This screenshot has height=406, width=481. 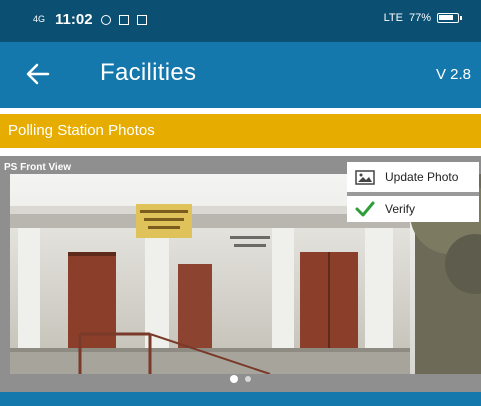 What do you see at coordinates (449, 18) in the screenshot?
I see `battery-icon` at bounding box center [449, 18].